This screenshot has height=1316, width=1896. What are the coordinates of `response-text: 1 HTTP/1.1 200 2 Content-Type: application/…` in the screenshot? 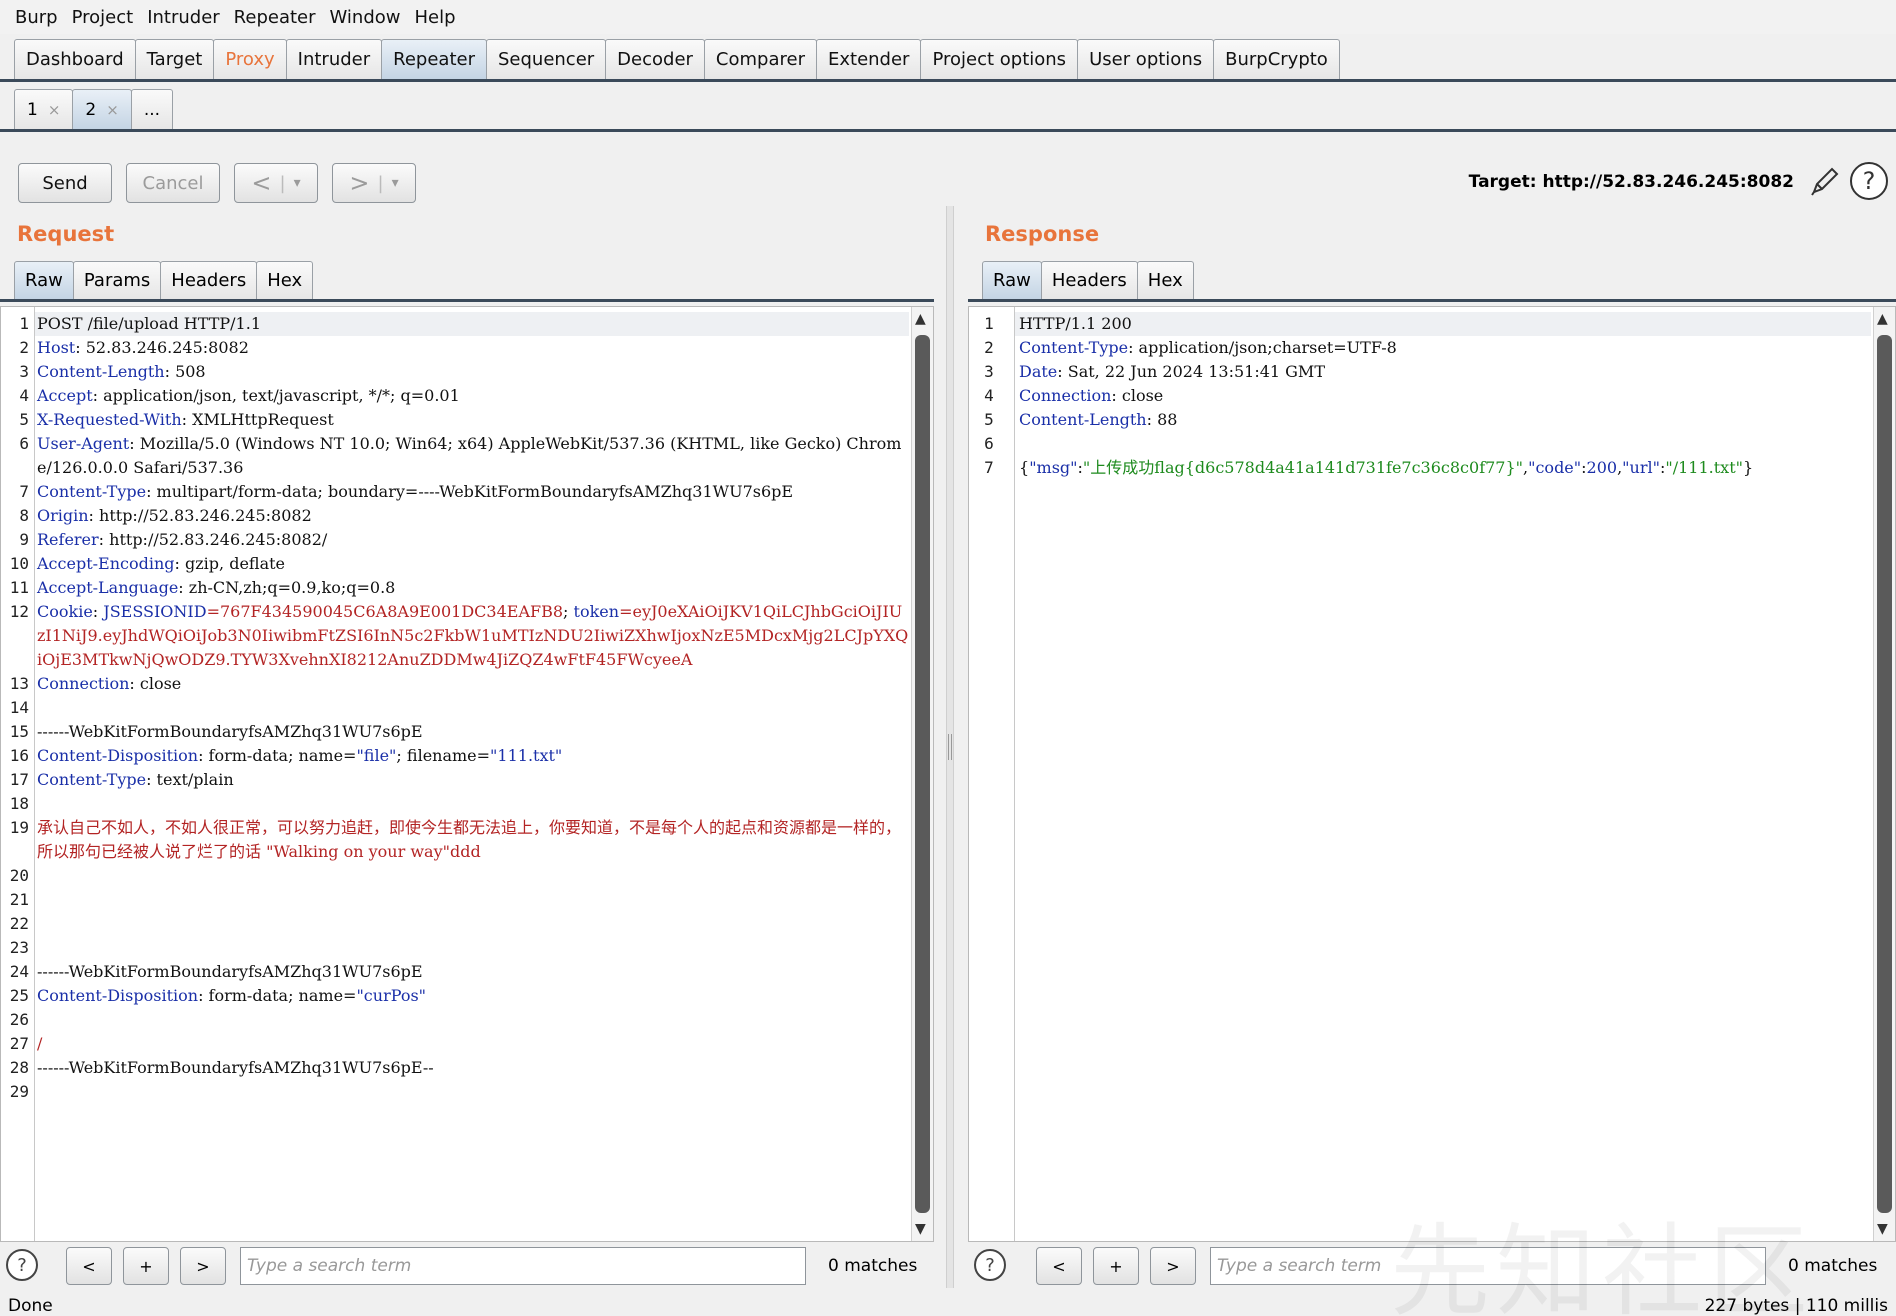 It's located at (1420, 396).